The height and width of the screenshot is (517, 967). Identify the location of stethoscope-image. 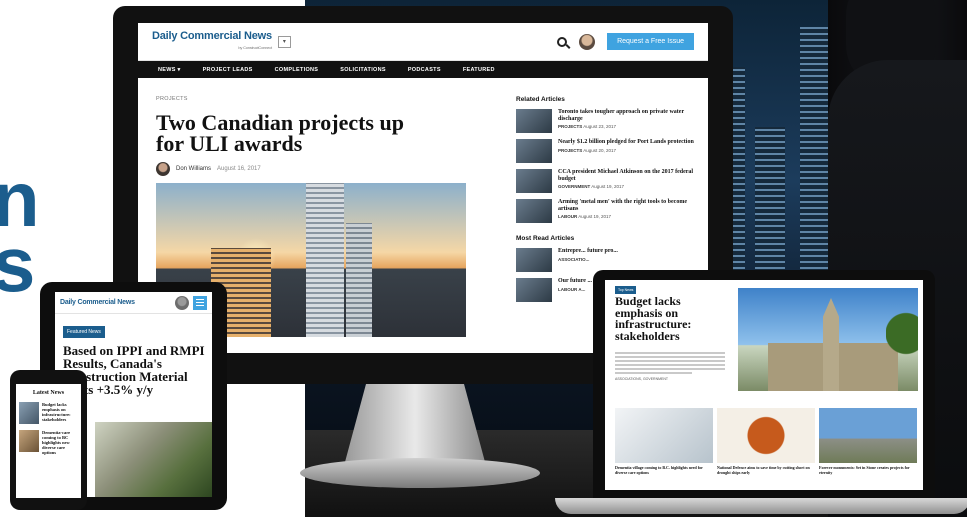
(664, 435).